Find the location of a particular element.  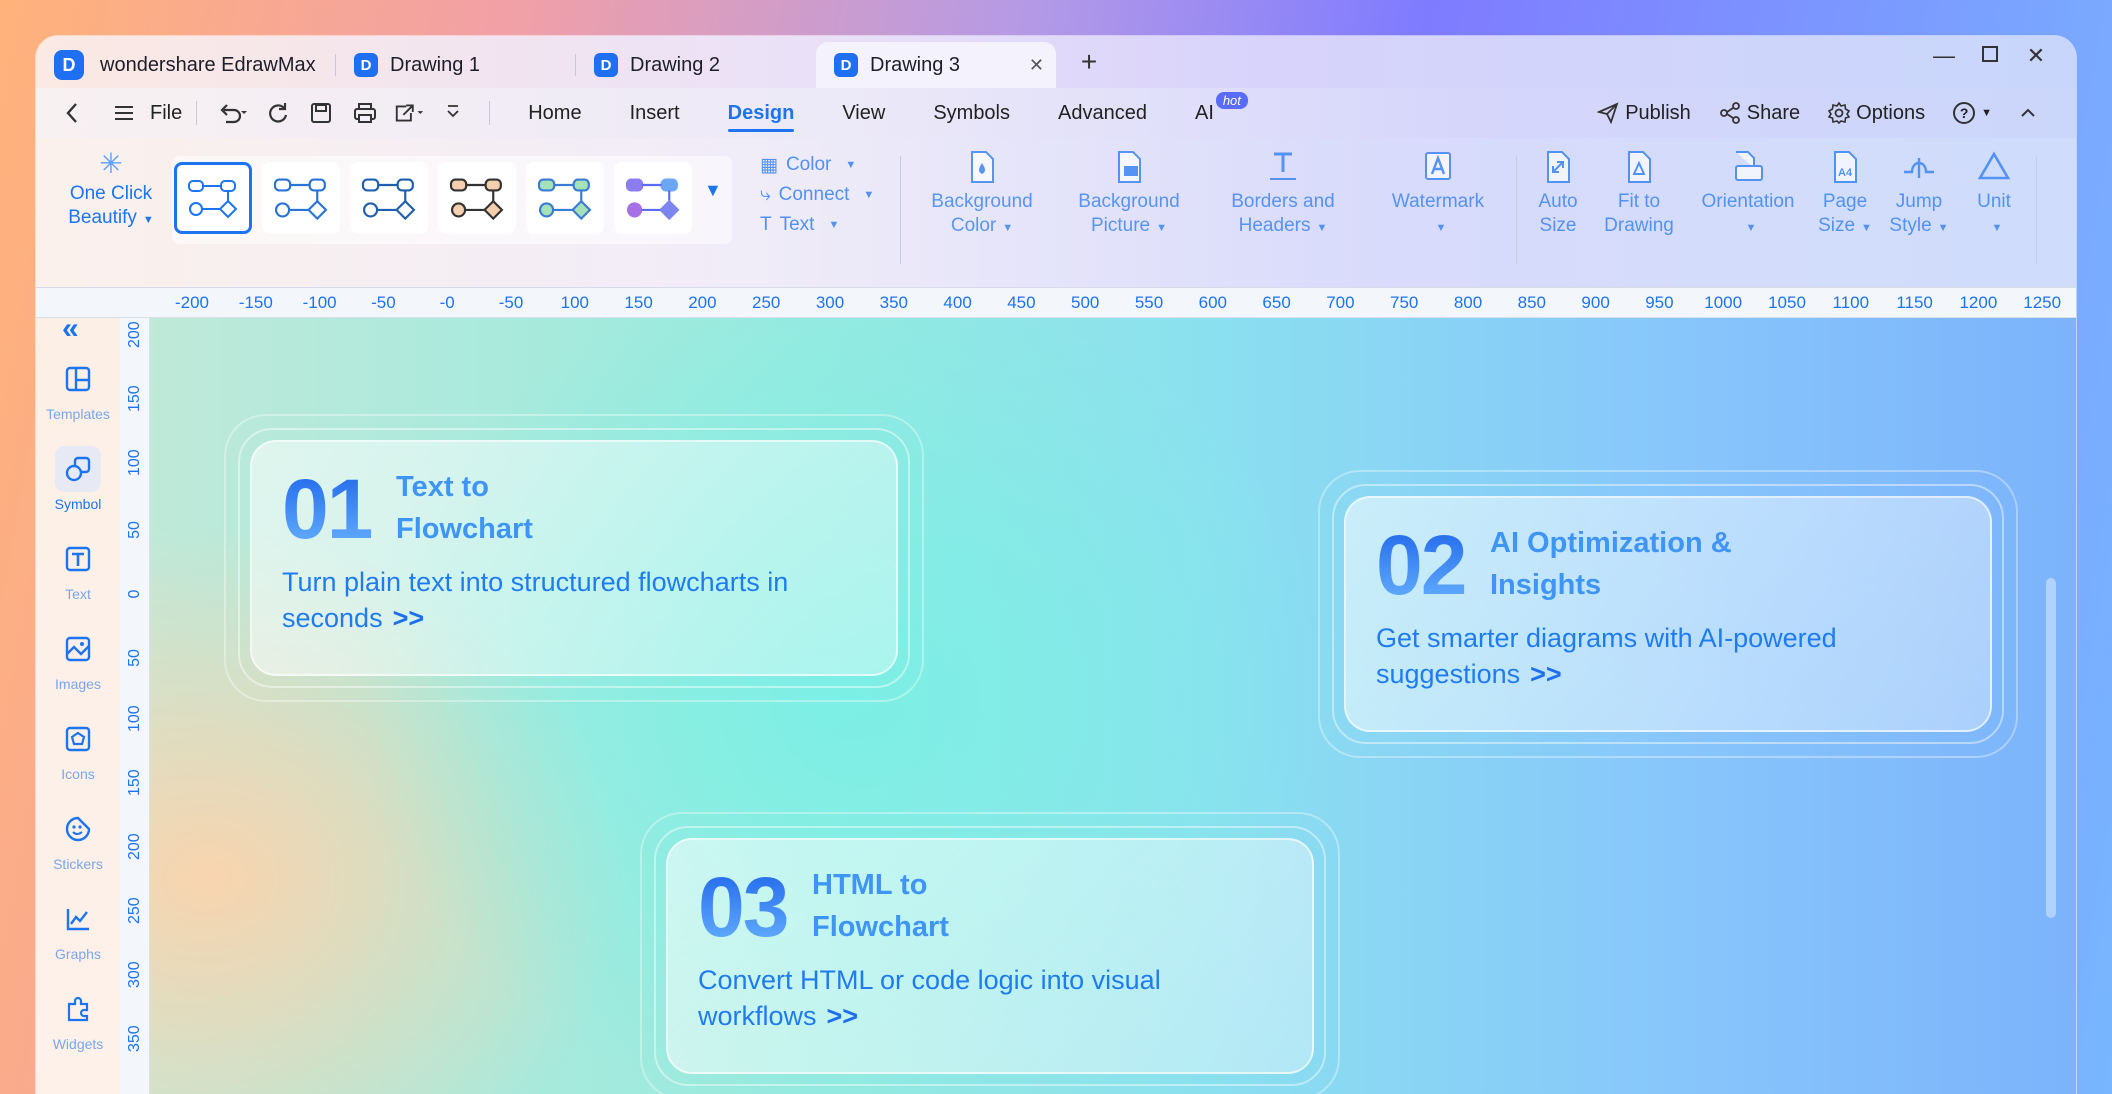

tab-design: Design is located at coordinates (761, 113).